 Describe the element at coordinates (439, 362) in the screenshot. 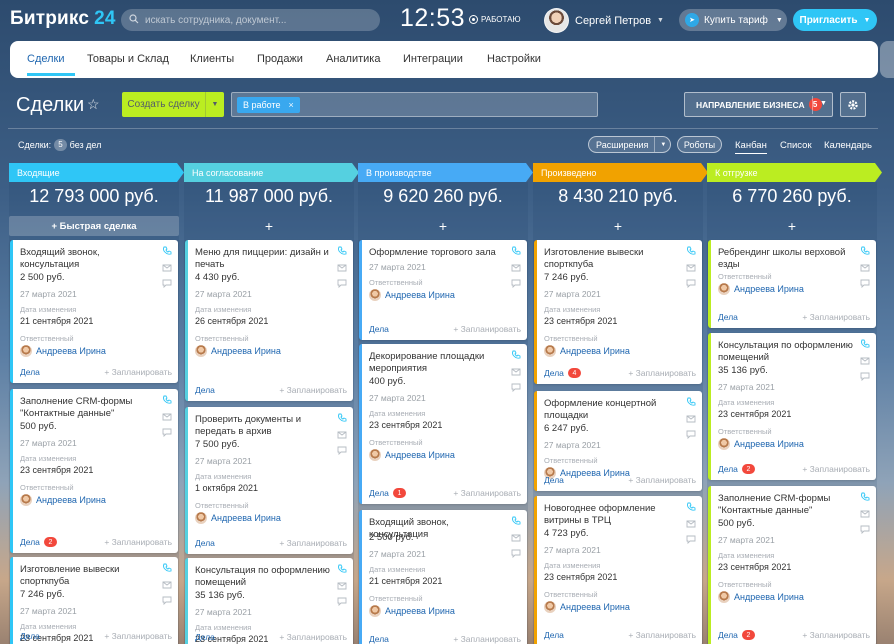

I see `deal-title: Декорирование площадки мероприятия` at that location.